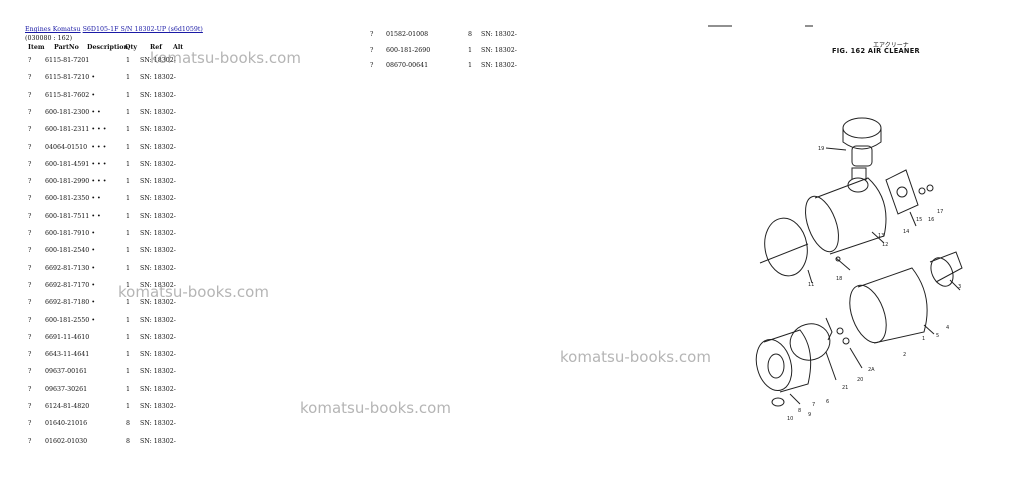 The image size is (1024, 483). What do you see at coordinates (67, 355) in the screenshot?
I see `cell-partno: 6643-11-4641` at bounding box center [67, 355].